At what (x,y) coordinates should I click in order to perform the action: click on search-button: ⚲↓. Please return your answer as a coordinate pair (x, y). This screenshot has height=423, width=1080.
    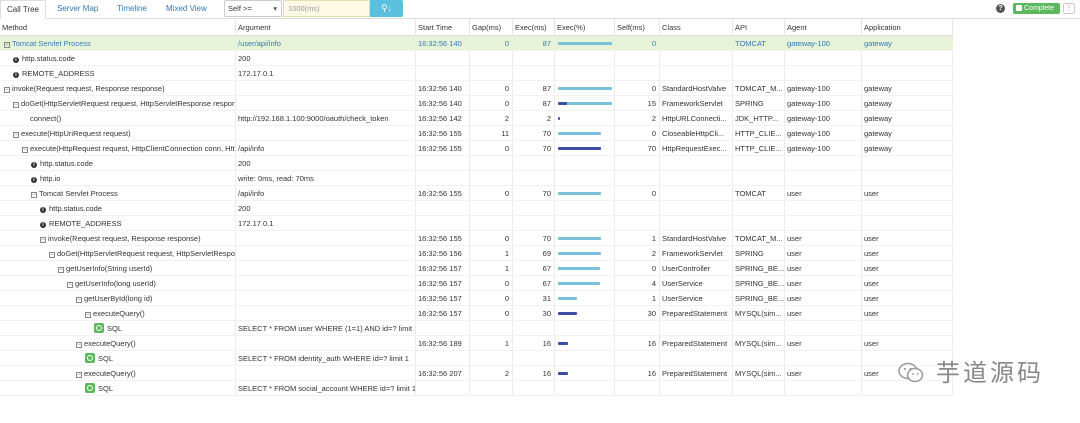
    Looking at the image, I should click on (386, 8).